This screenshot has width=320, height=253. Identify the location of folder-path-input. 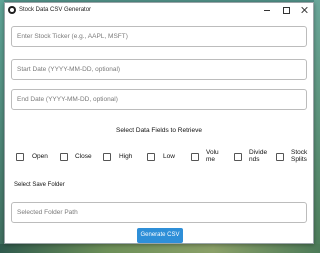
(159, 212).